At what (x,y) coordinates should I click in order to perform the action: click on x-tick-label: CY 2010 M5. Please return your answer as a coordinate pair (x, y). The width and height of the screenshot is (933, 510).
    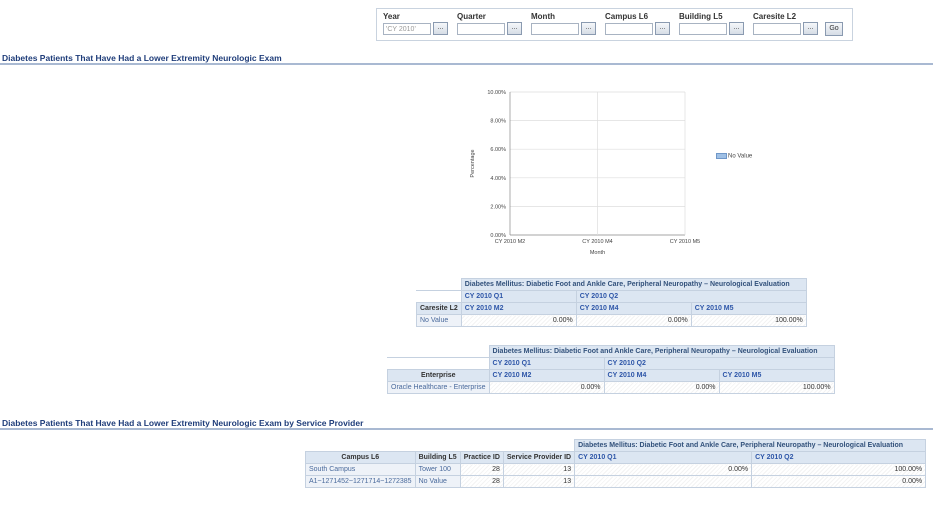
    Looking at the image, I should click on (685, 242).